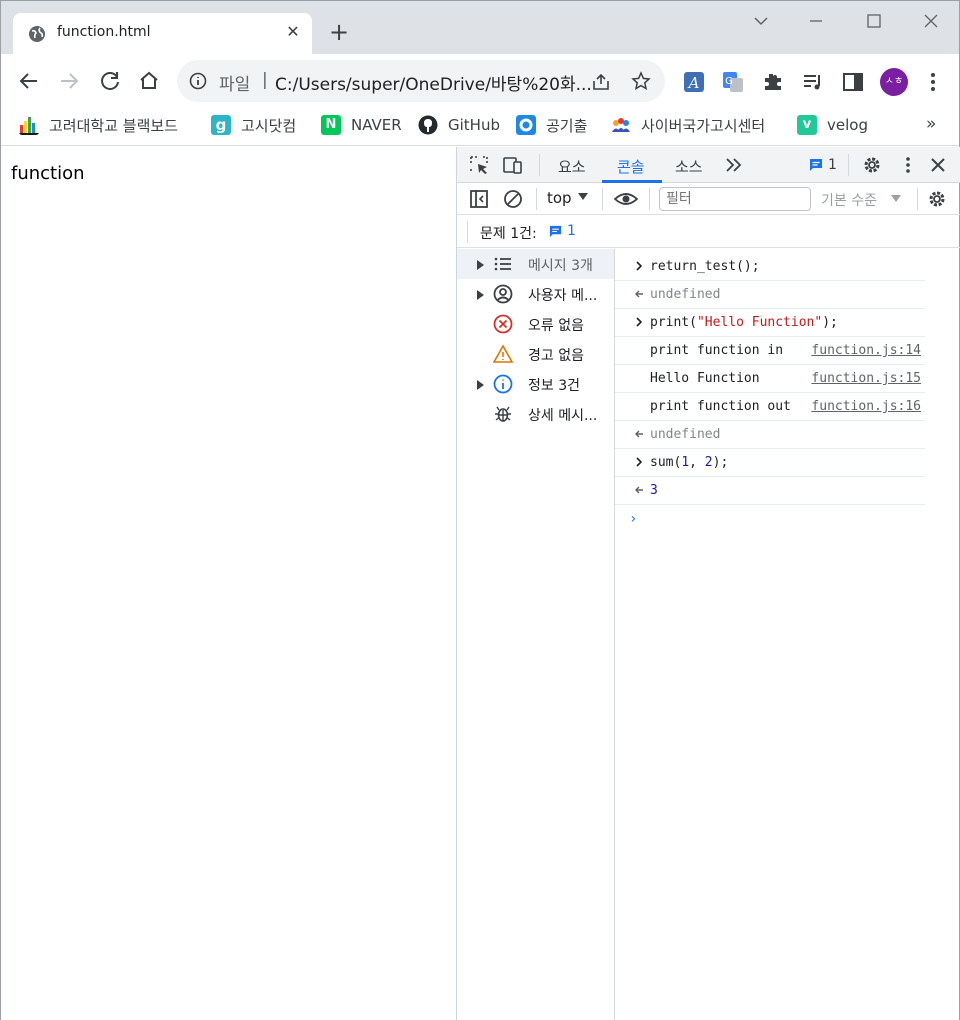 The height and width of the screenshot is (1020, 960). I want to click on console-log-text: Hello Function, so click(705, 378).